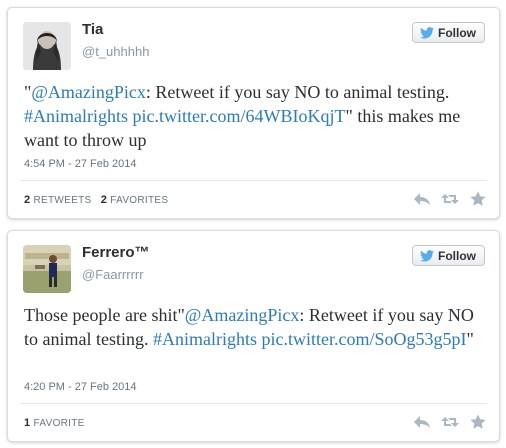 The height and width of the screenshot is (448, 506). Describe the element at coordinates (115, 51) in the screenshot. I see `username: @t_uhhhhh` at that location.